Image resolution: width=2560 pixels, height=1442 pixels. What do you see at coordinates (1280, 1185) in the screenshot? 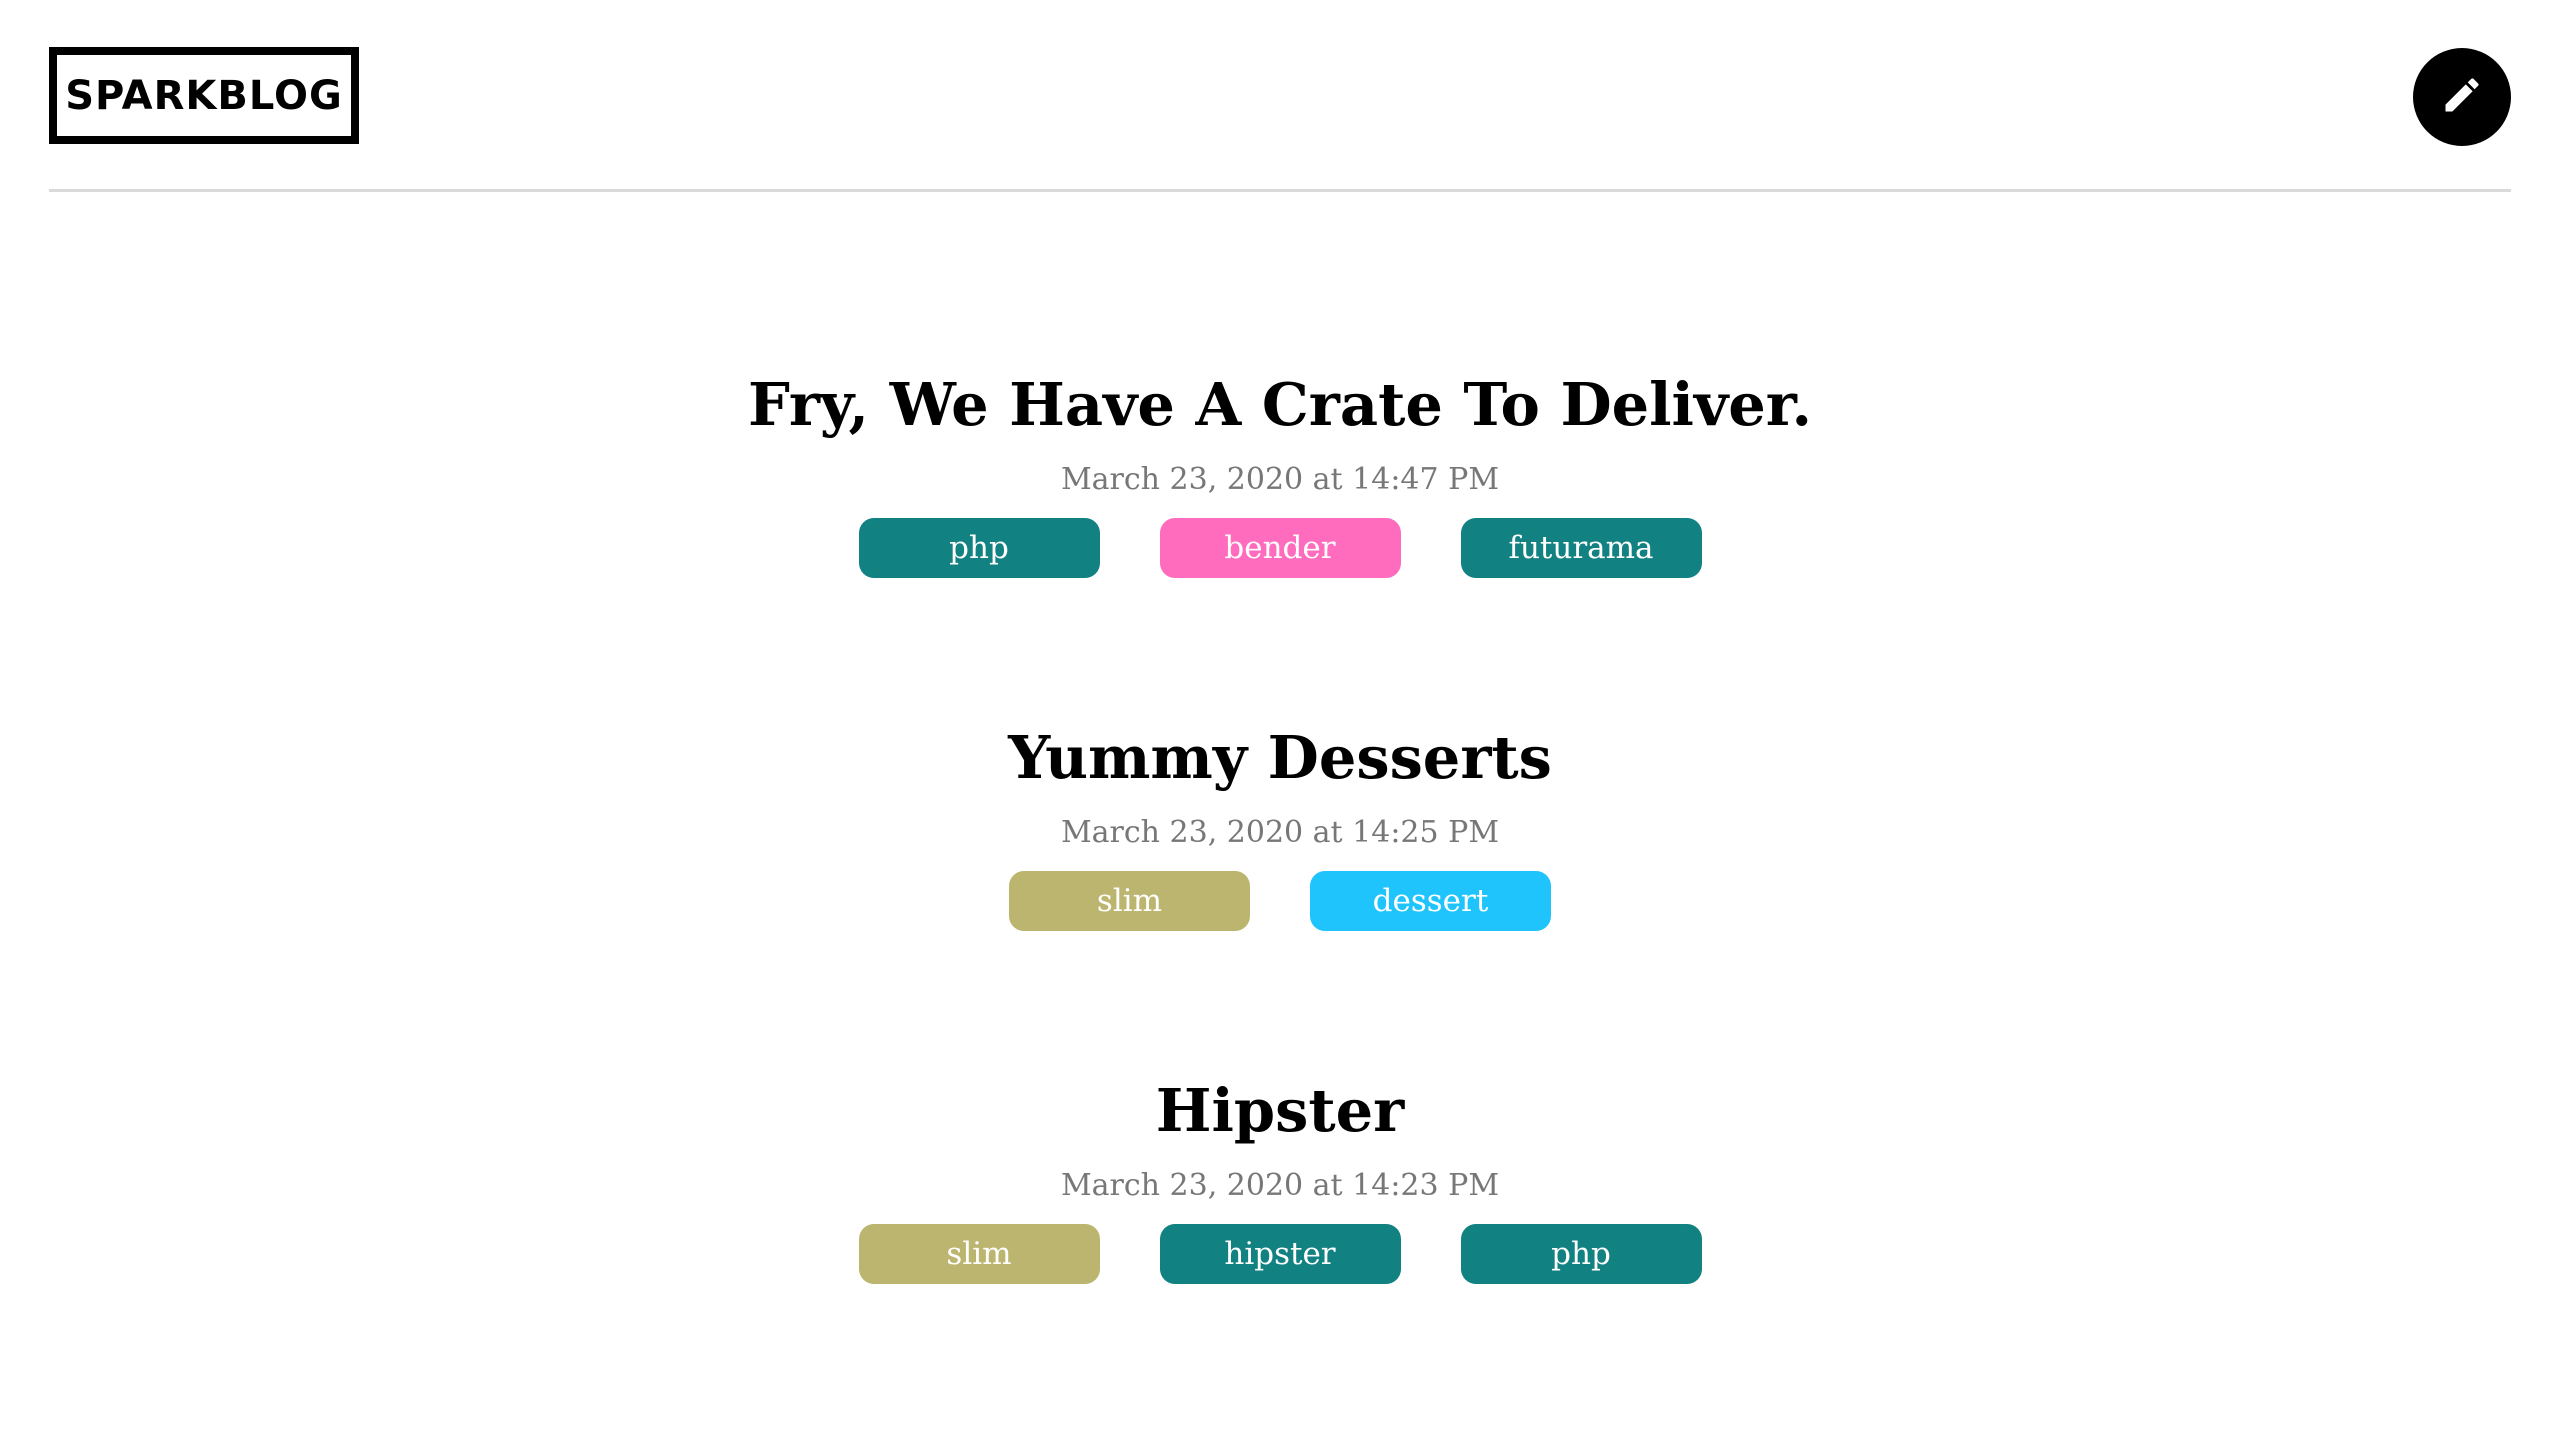
I see `post-date: March 23, 2020 at 14:23 PM` at bounding box center [1280, 1185].